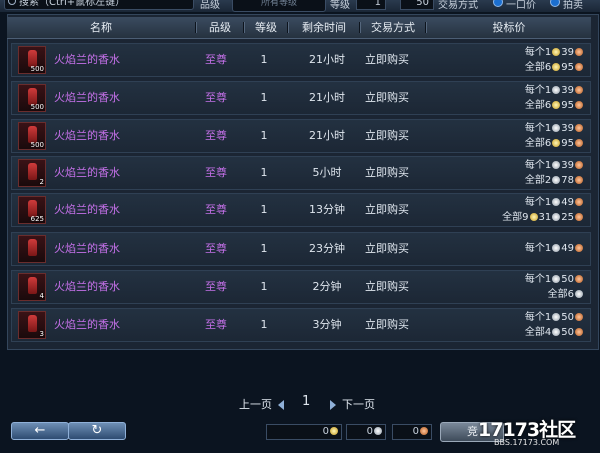 Image resolution: width=600 pixels, height=453 pixels. I want to click on radio-auction-label: 拍卖, so click(573, 5).